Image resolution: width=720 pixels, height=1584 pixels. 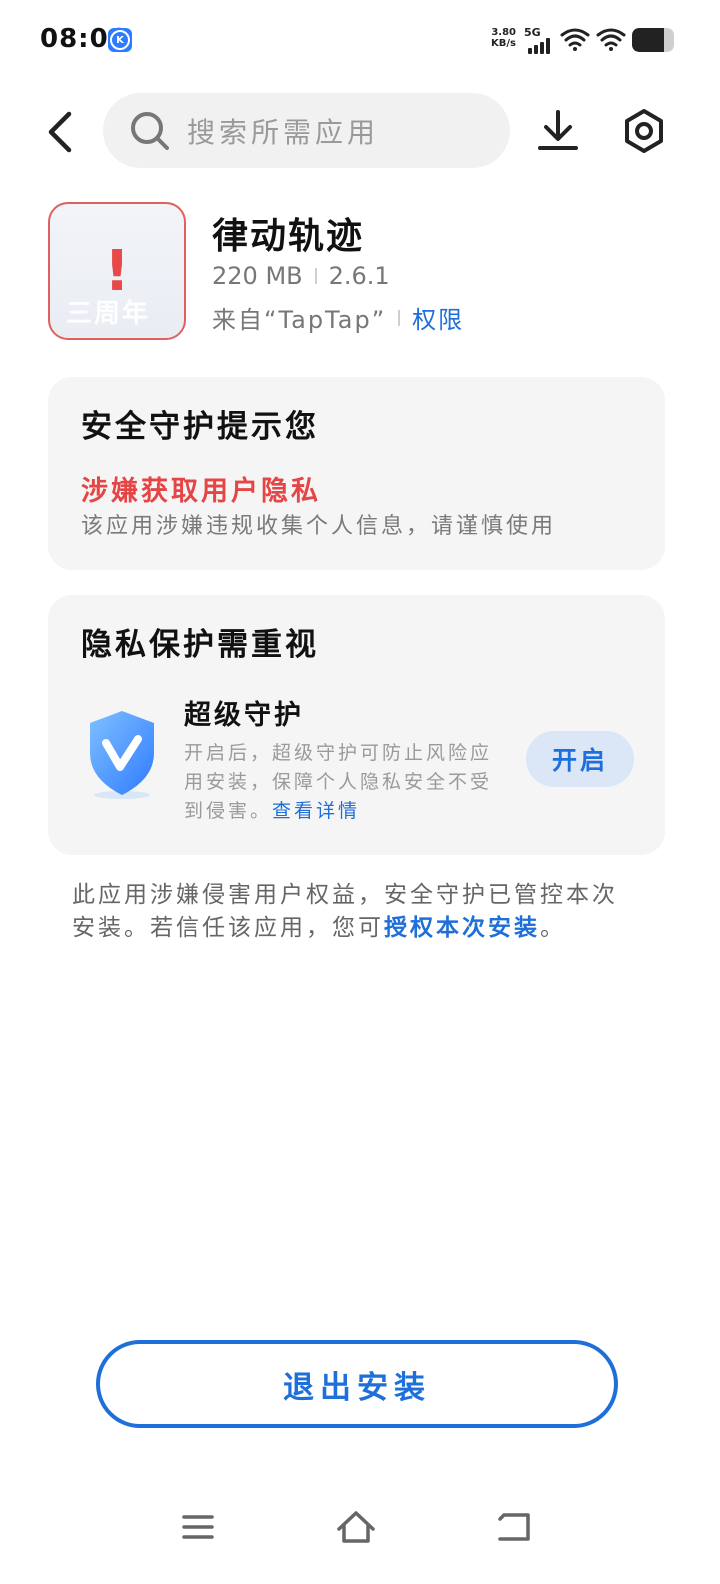 I want to click on cellular-signal-icon, so click(x=541, y=46).